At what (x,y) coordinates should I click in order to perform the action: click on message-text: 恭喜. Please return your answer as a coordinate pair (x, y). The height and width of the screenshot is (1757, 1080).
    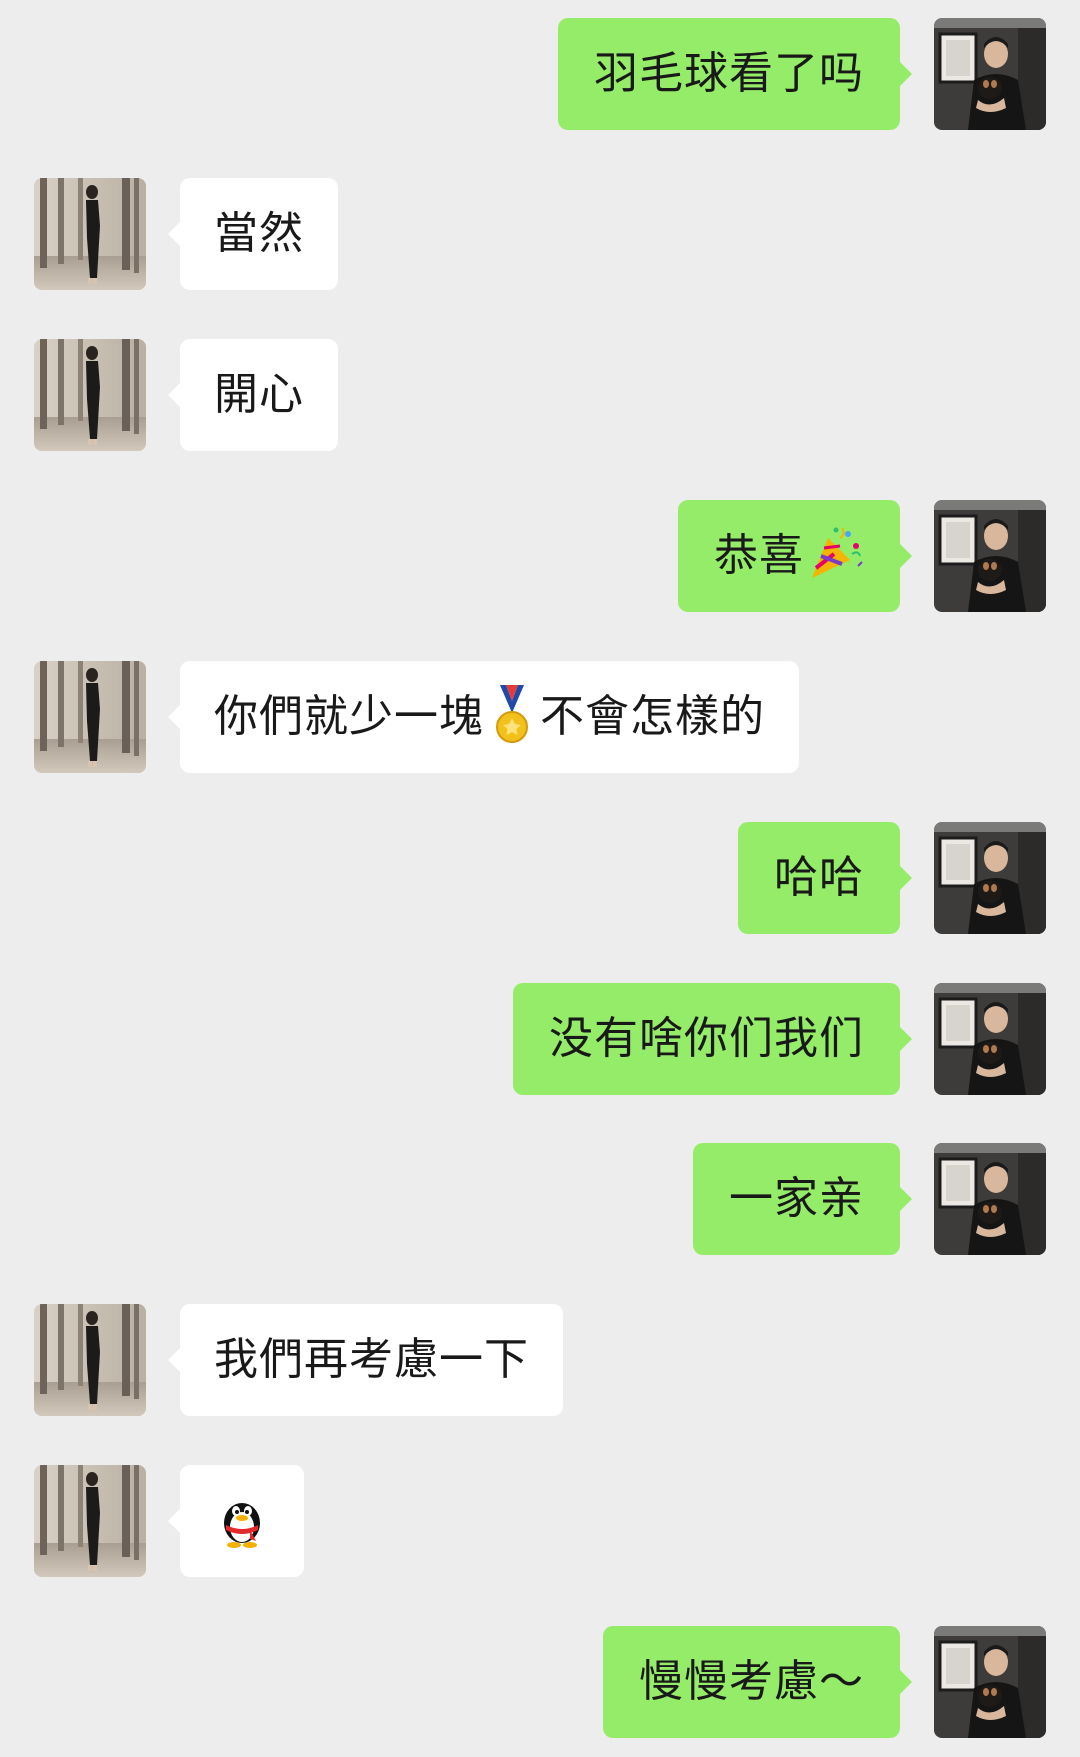
    Looking at the image, I should click on (759, 555).